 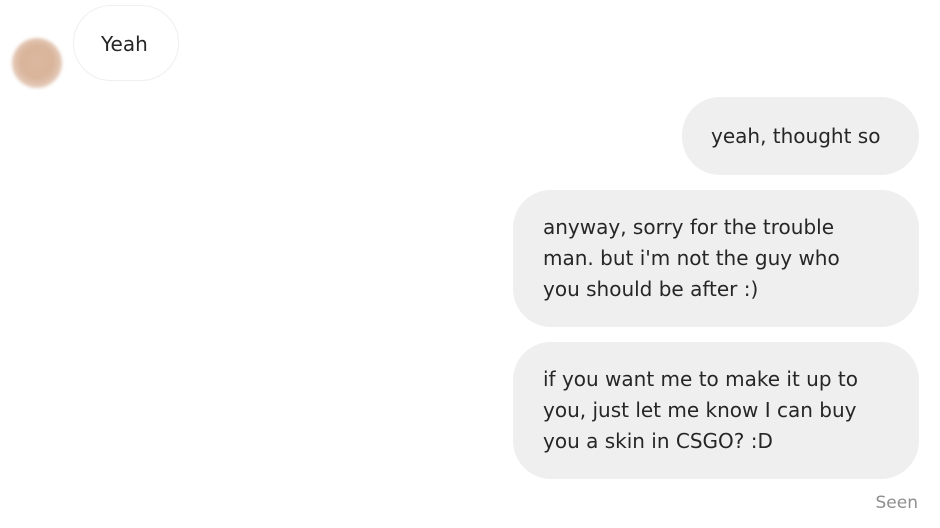 I want to click on message-text-line: you a skin in CSGO? :D, so click(x=658, y=441).